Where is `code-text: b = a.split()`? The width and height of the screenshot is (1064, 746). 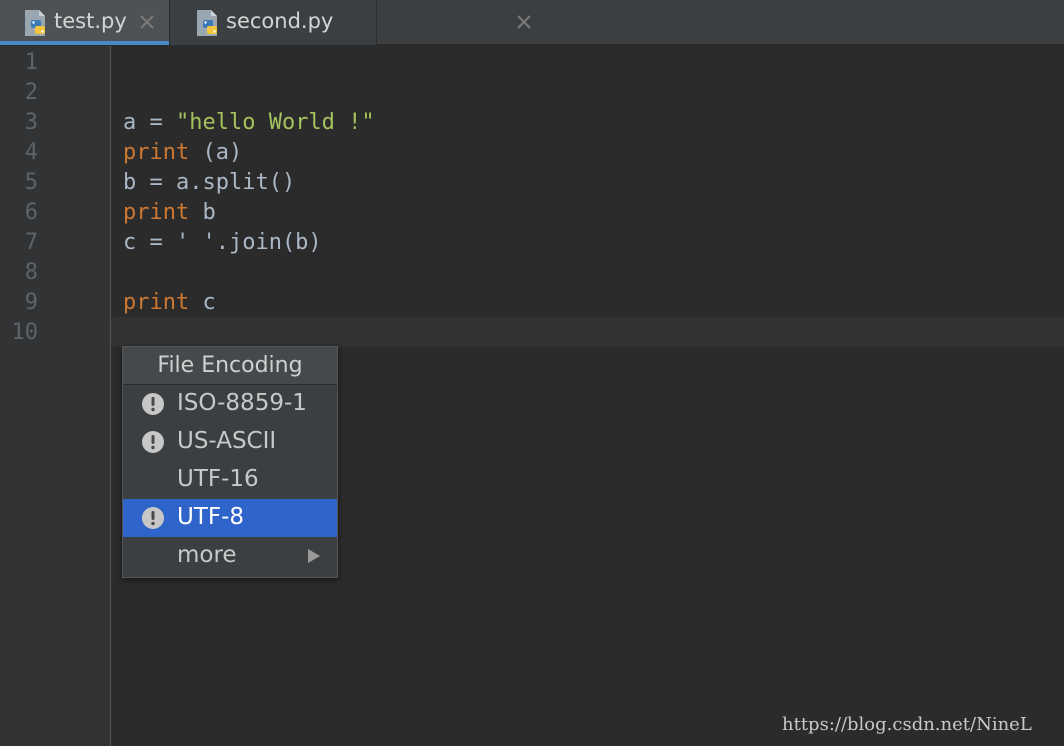 code-text: b = a.split() is located at coordinates (209, 182).